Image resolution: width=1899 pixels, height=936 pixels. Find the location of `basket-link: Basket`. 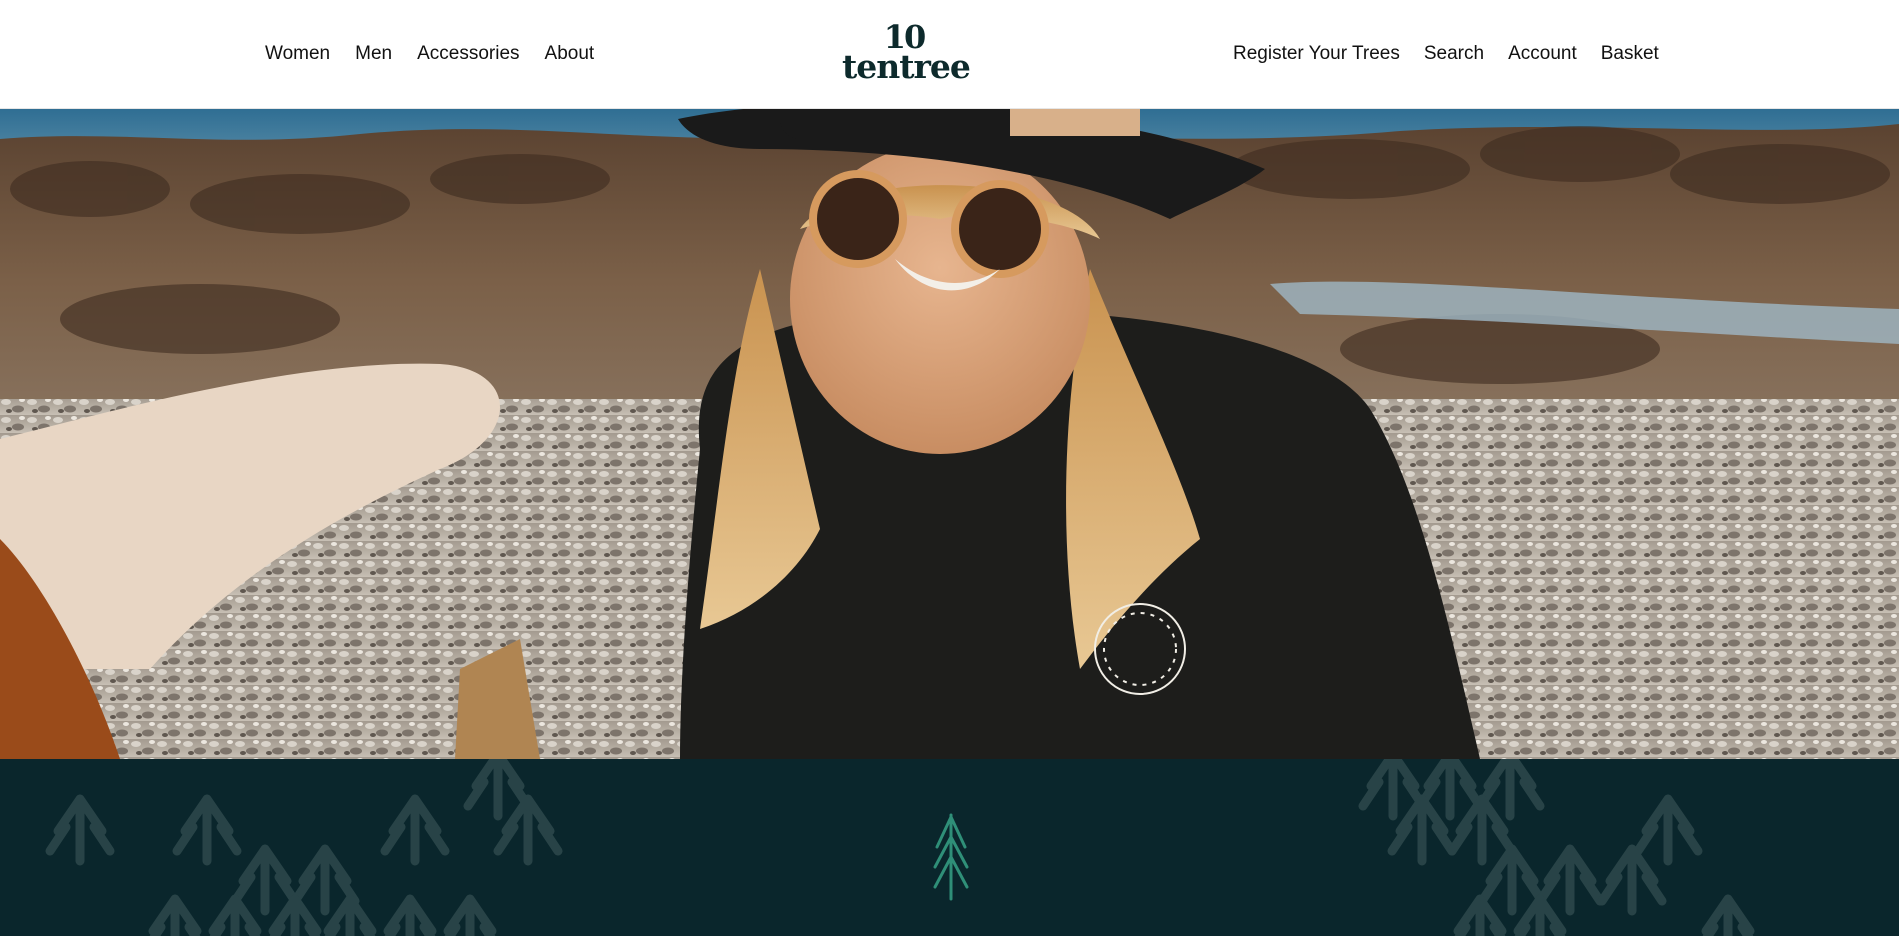

basket-link: Basket is located at coordinates (1630, 54).